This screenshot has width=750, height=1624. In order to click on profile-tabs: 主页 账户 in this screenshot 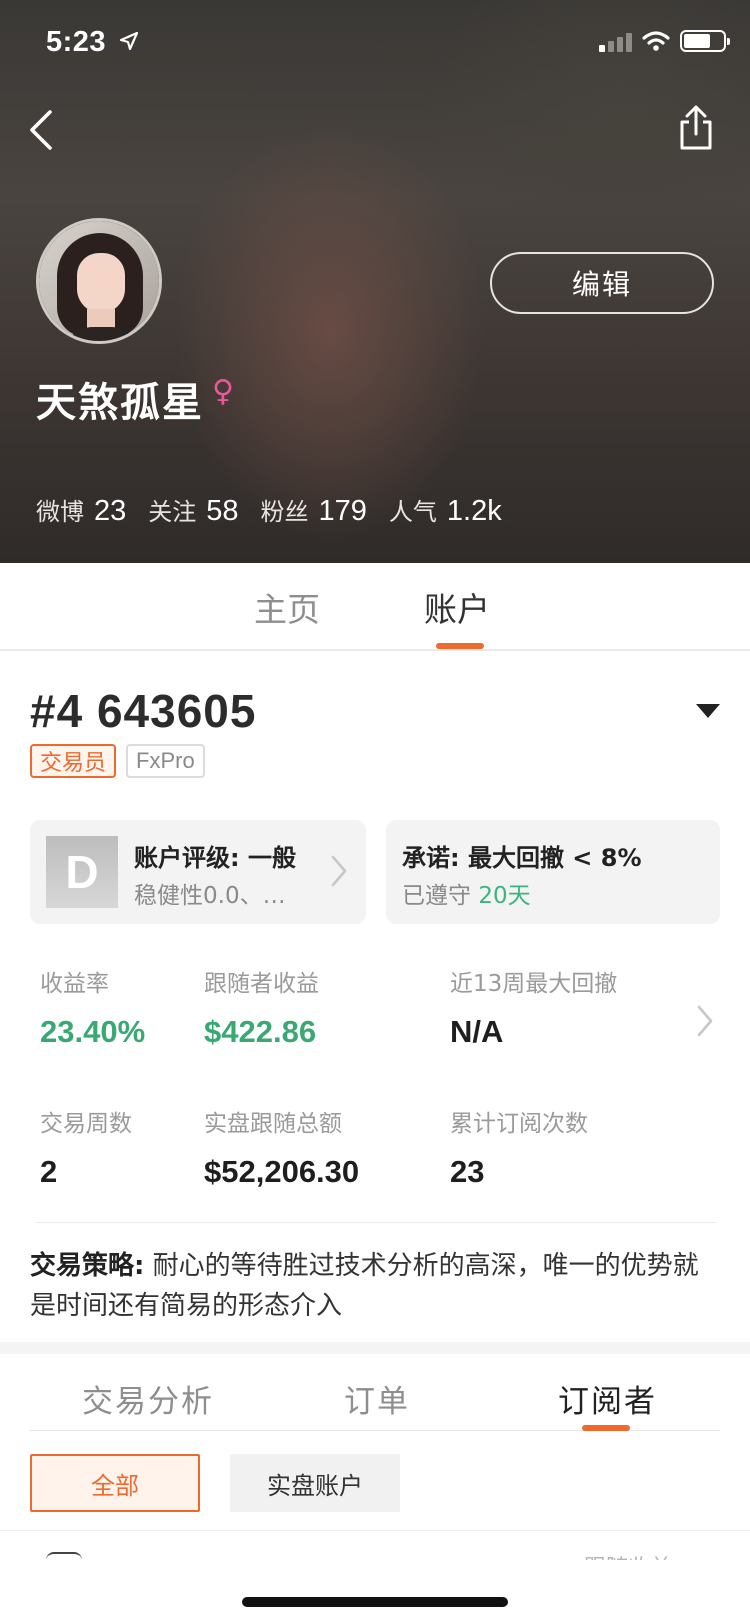, I will do `click(375, 607)`.